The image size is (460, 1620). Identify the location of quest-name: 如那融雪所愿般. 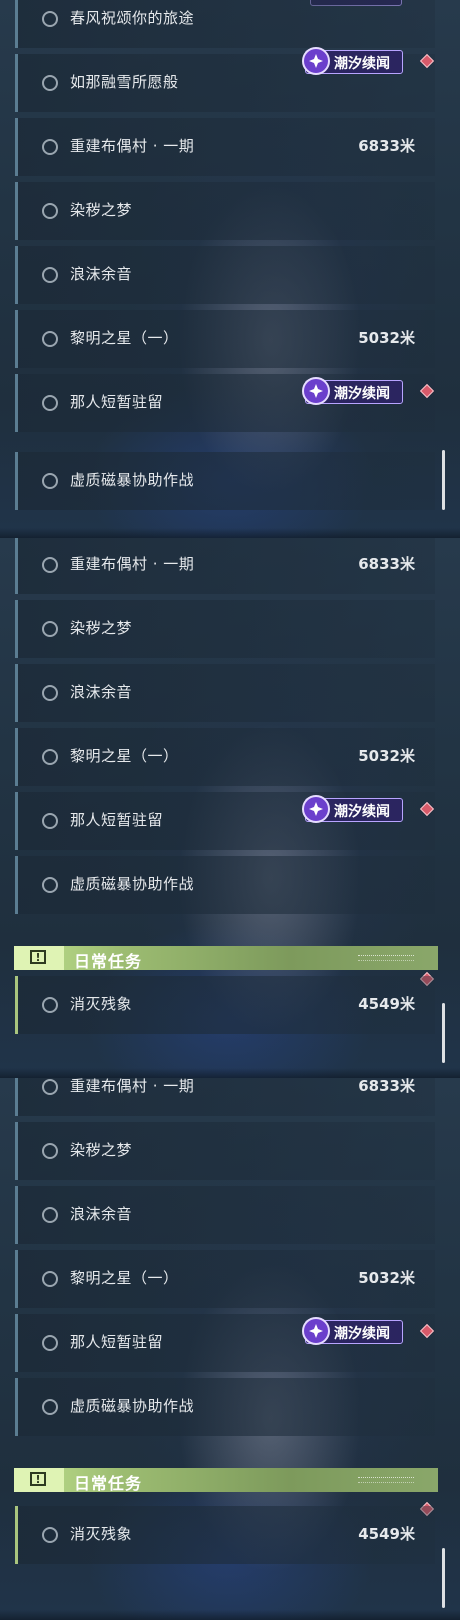
(124, 82).